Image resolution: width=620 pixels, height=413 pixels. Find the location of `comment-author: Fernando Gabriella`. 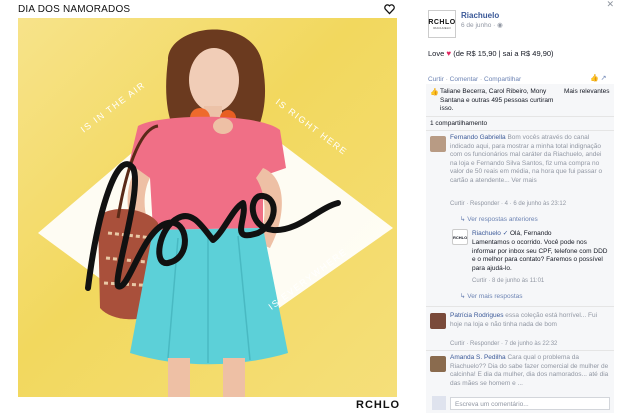

comment-author: Fernando Gabriella is located at coordinates (478, 137).